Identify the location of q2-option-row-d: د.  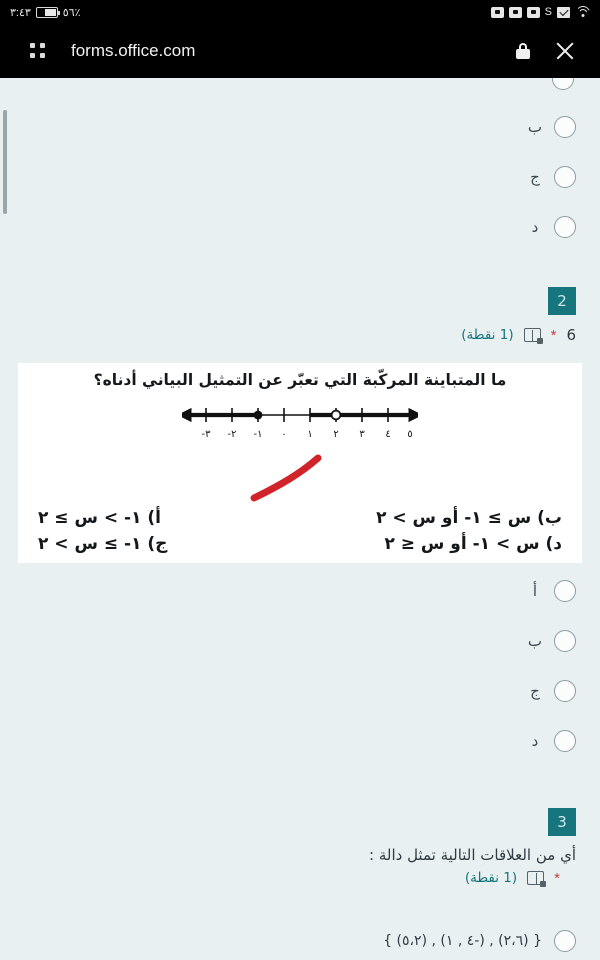
(552, 741).